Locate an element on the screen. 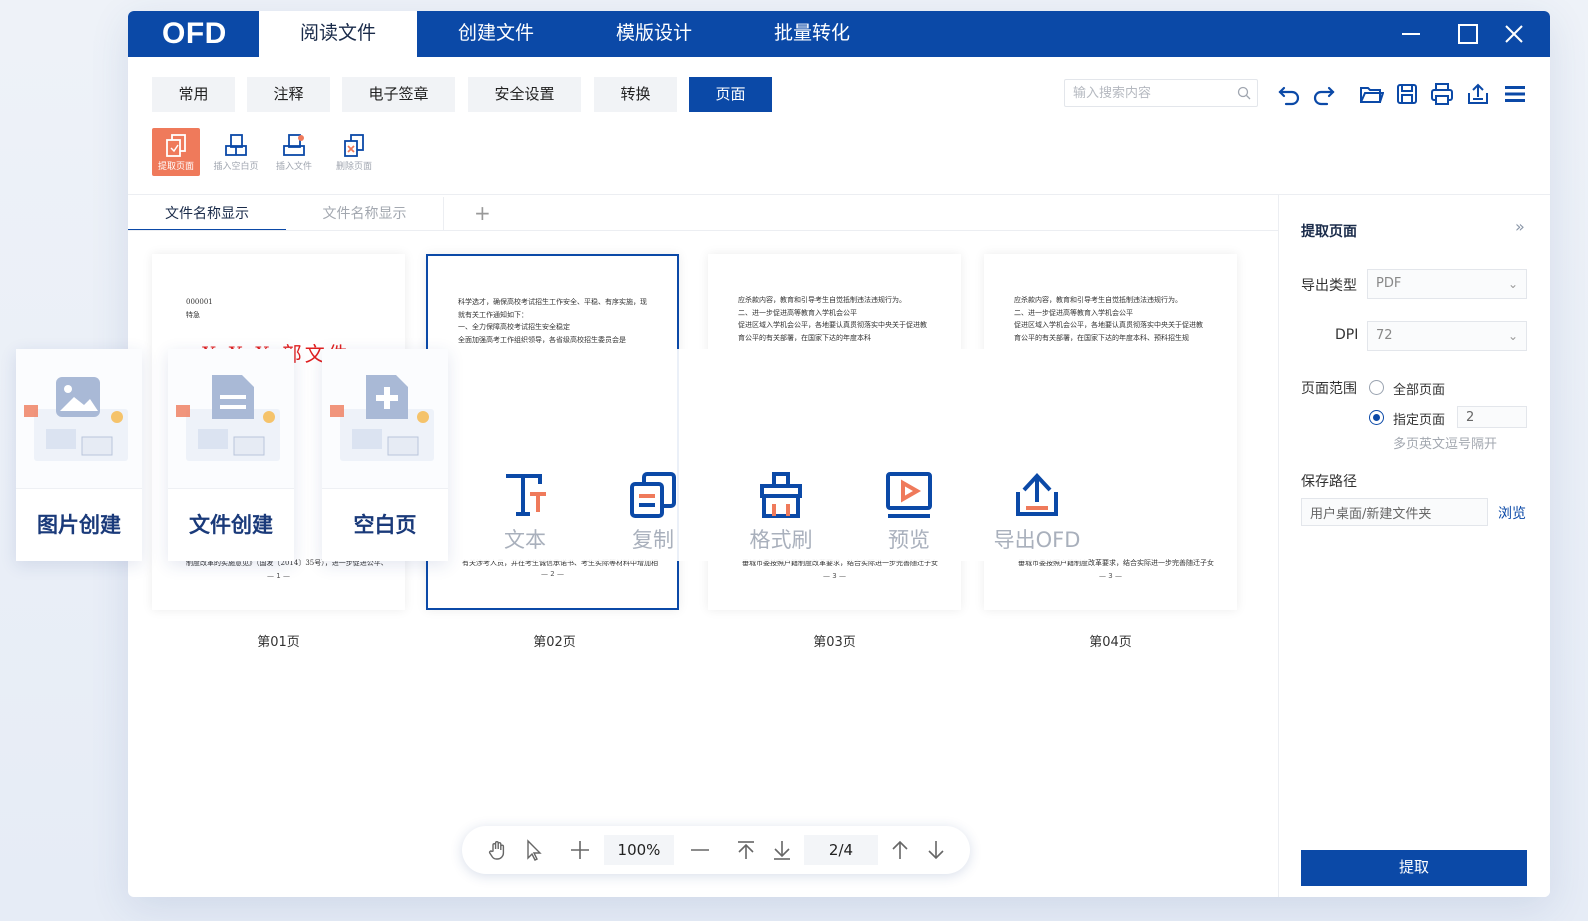 The image size is (1588, 921). last-page-icon is located at coordinates (782, 850).